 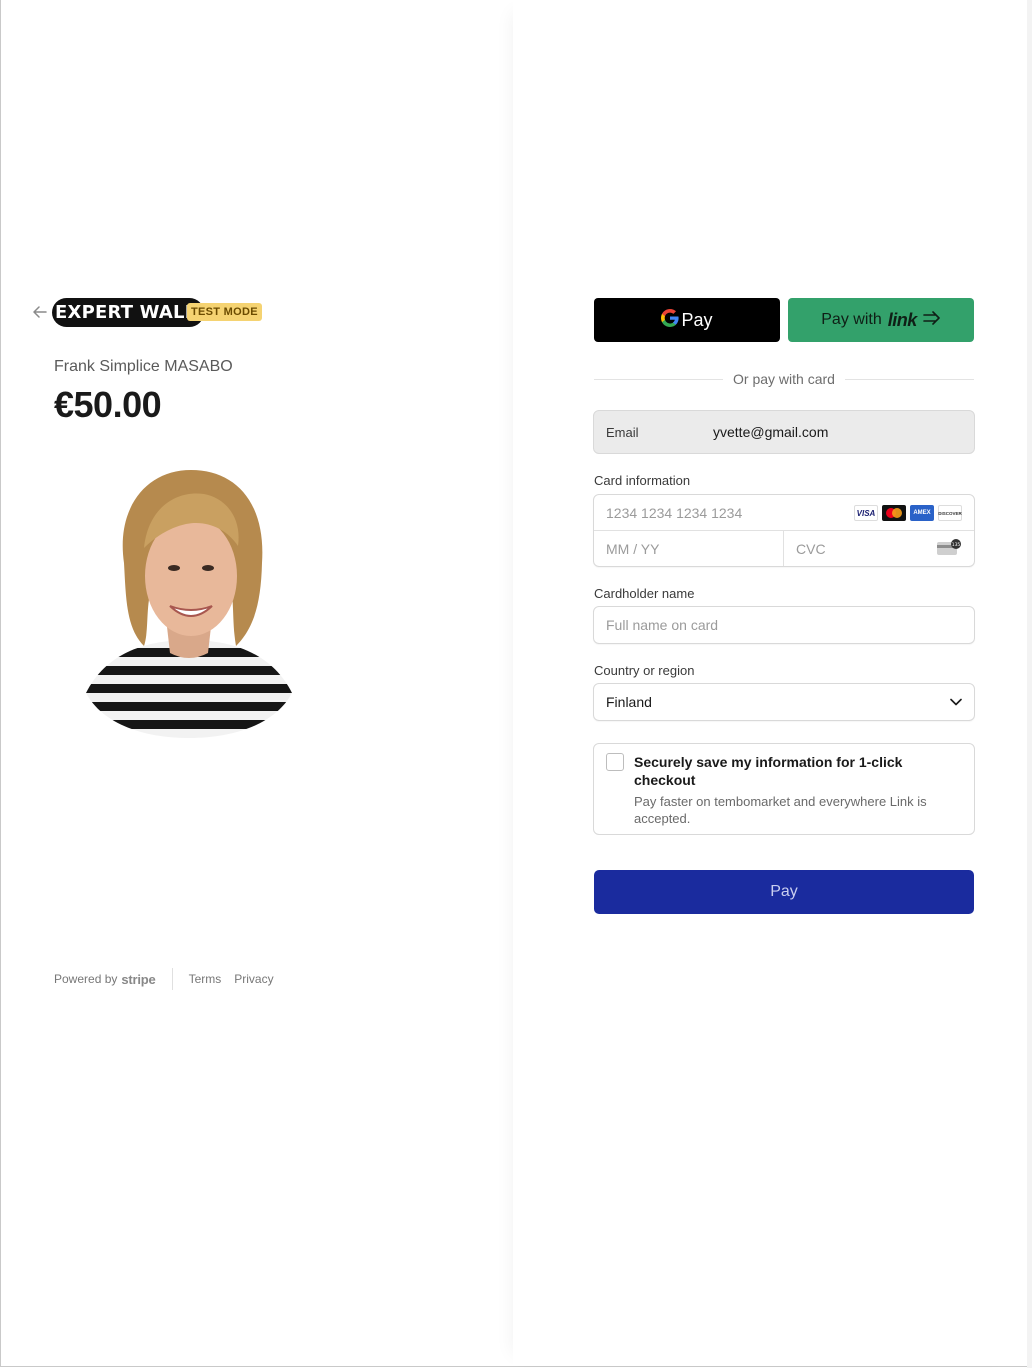 I want to click on amex-icon: AMEX, so click(x=922, y=513).